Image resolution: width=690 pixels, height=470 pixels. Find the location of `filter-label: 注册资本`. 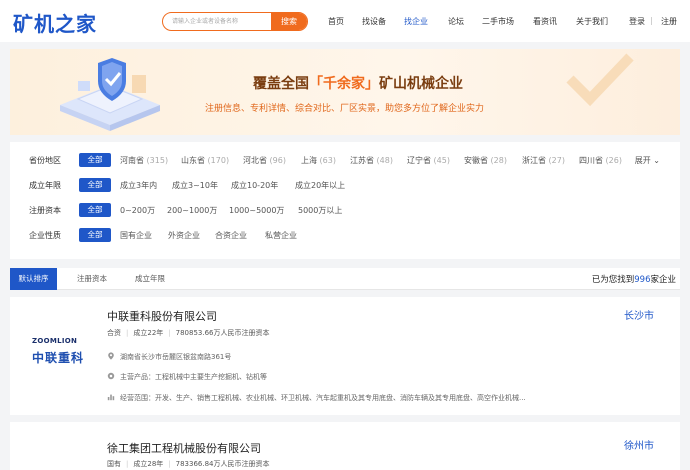

filter-label: 注册资本 is located at coordinates (45, 210).